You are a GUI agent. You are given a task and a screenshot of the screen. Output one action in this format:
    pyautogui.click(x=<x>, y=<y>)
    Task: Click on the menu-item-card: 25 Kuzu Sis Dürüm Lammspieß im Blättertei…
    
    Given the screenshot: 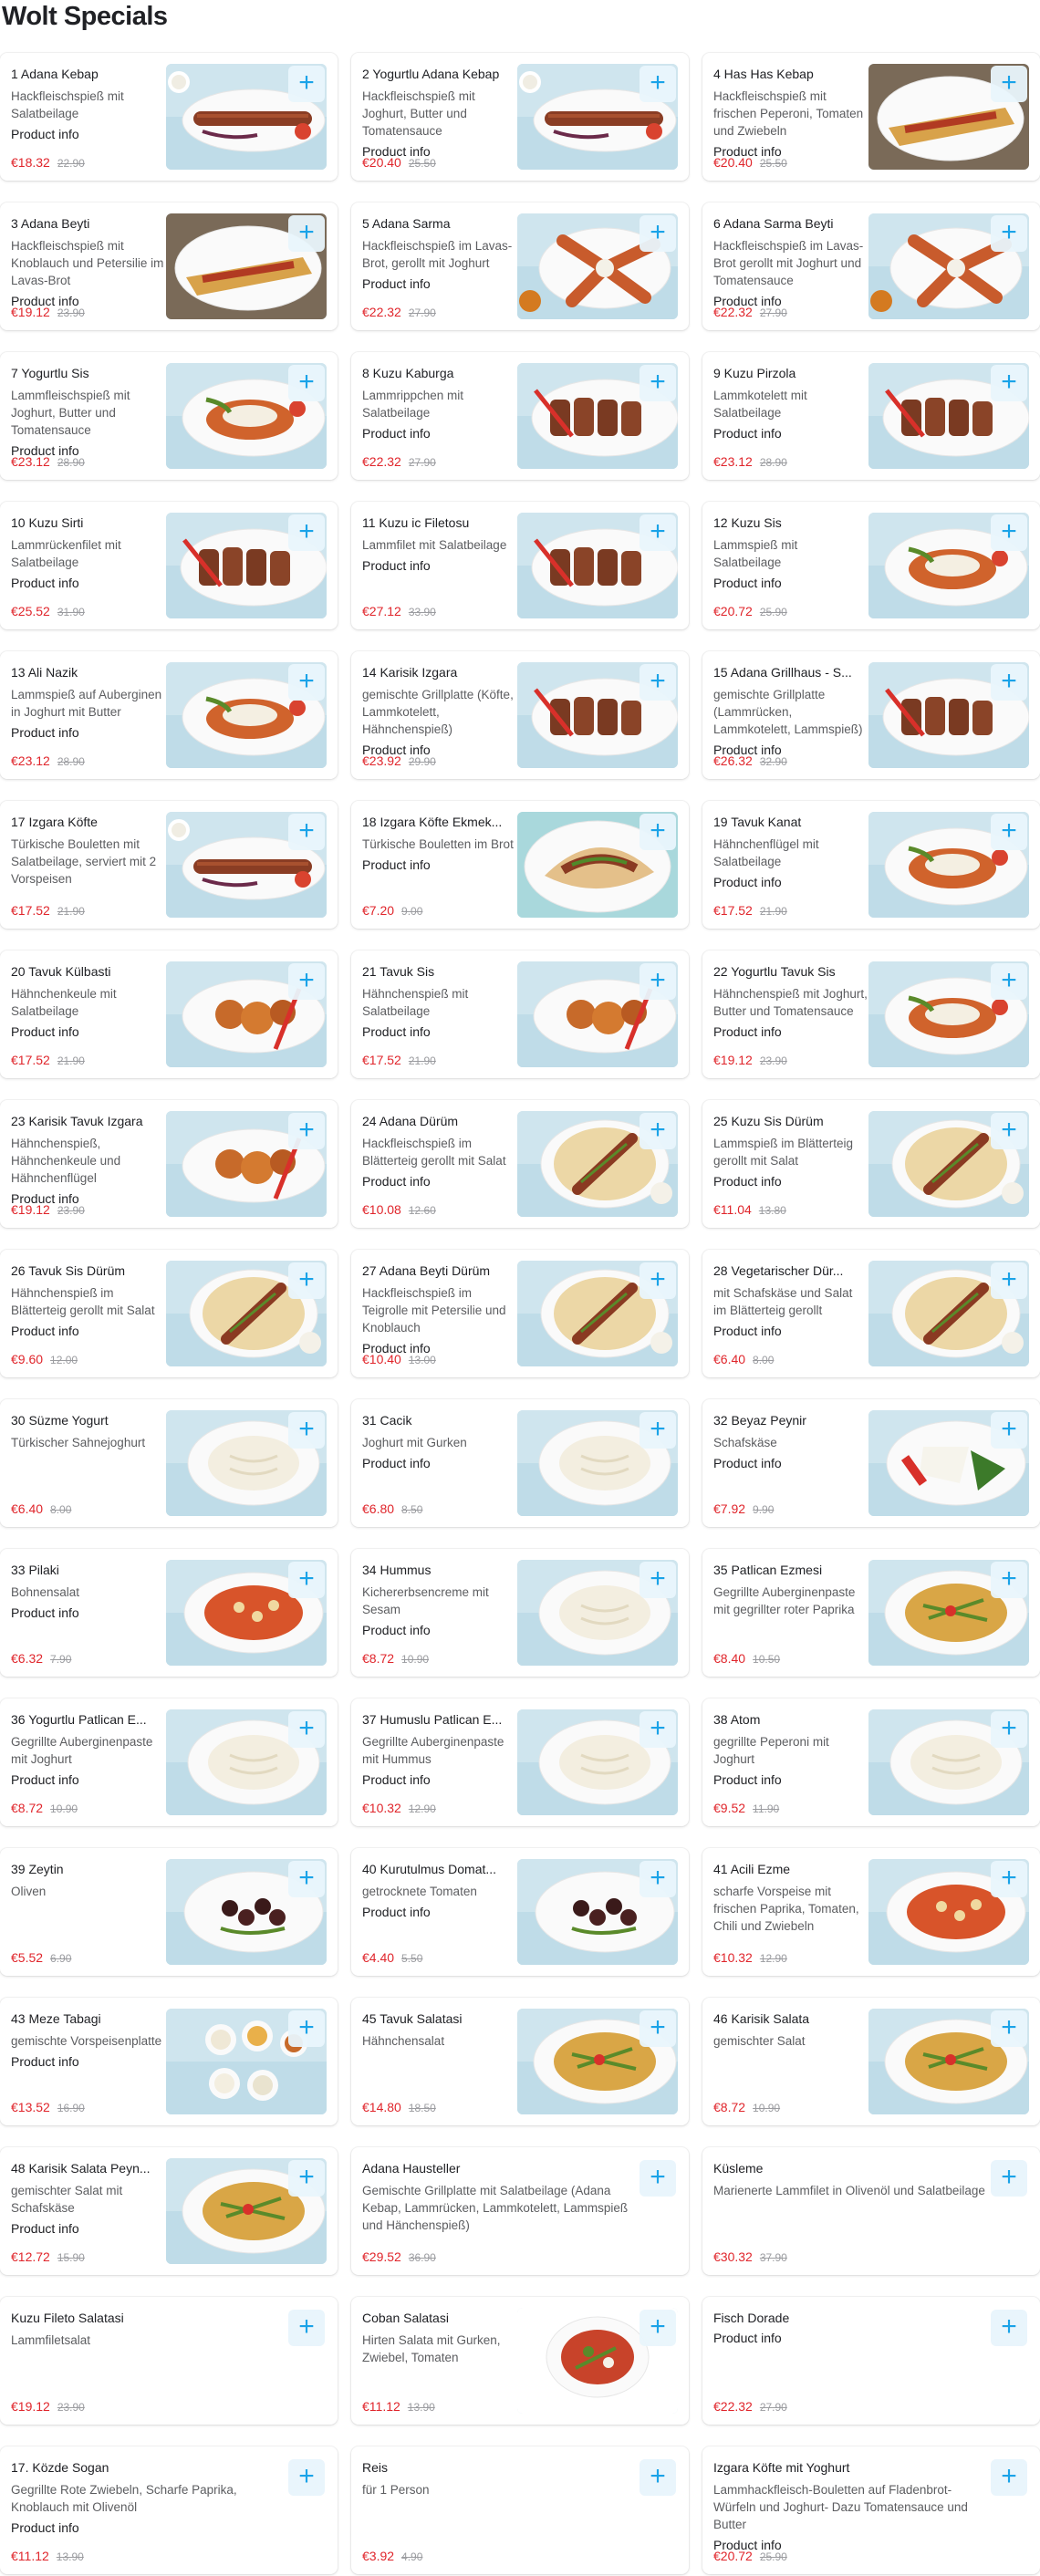 What is the action you would take?
    pyautogui.click(x=871, y=1164)
    